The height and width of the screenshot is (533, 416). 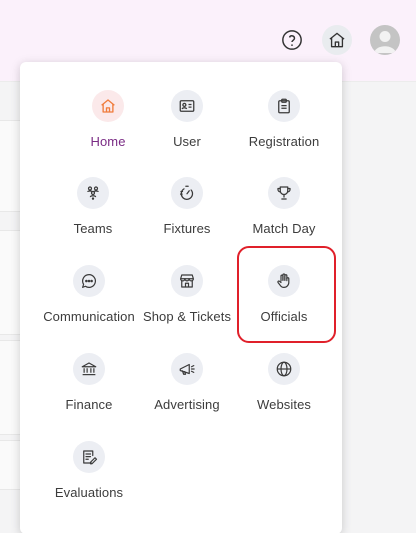 What do you see at coordinates (187, 369) in the screenshot?
I see `megaphone-icon` at bounding box center [187, 369].